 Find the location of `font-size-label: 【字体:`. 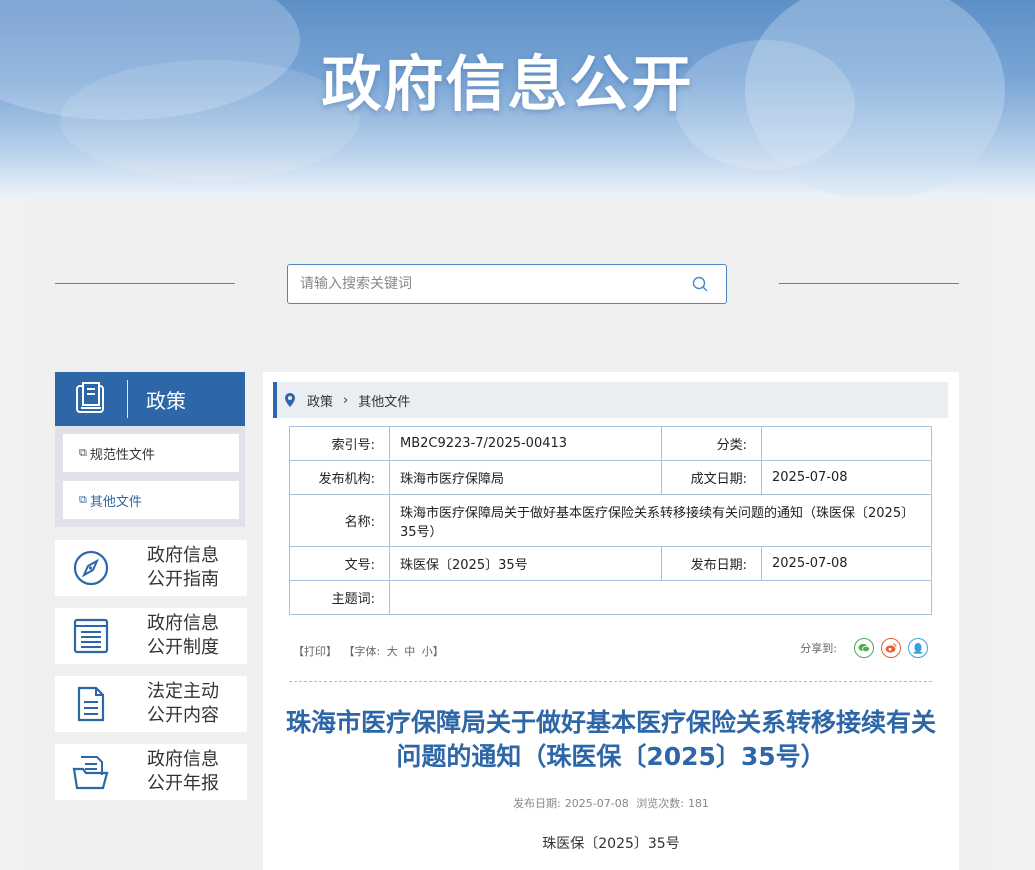

font-size-label: 【字体: is located at coordinates (362, 651).